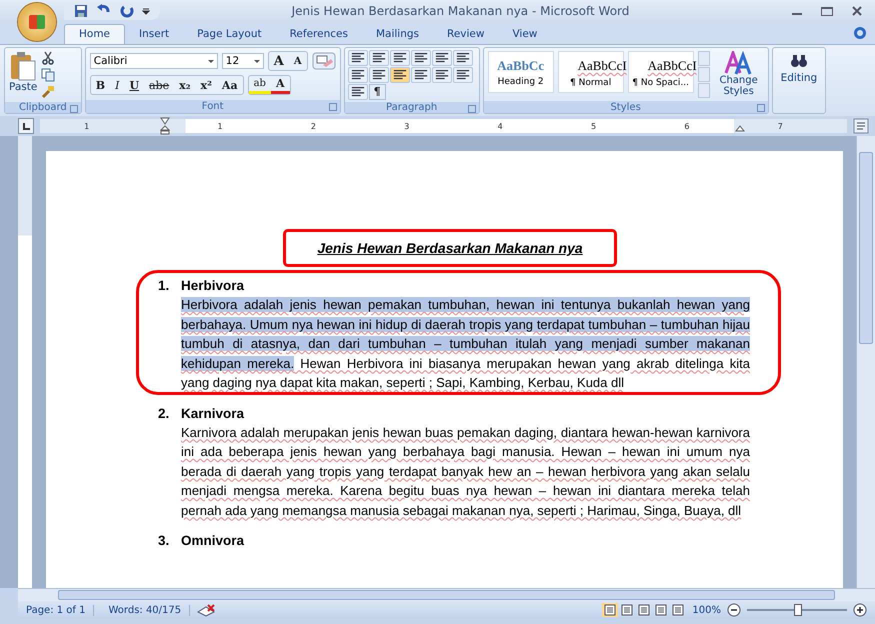 This screenshot has width=875, height=624. I want to click on vertical-scrollbar, so click(865, 362).